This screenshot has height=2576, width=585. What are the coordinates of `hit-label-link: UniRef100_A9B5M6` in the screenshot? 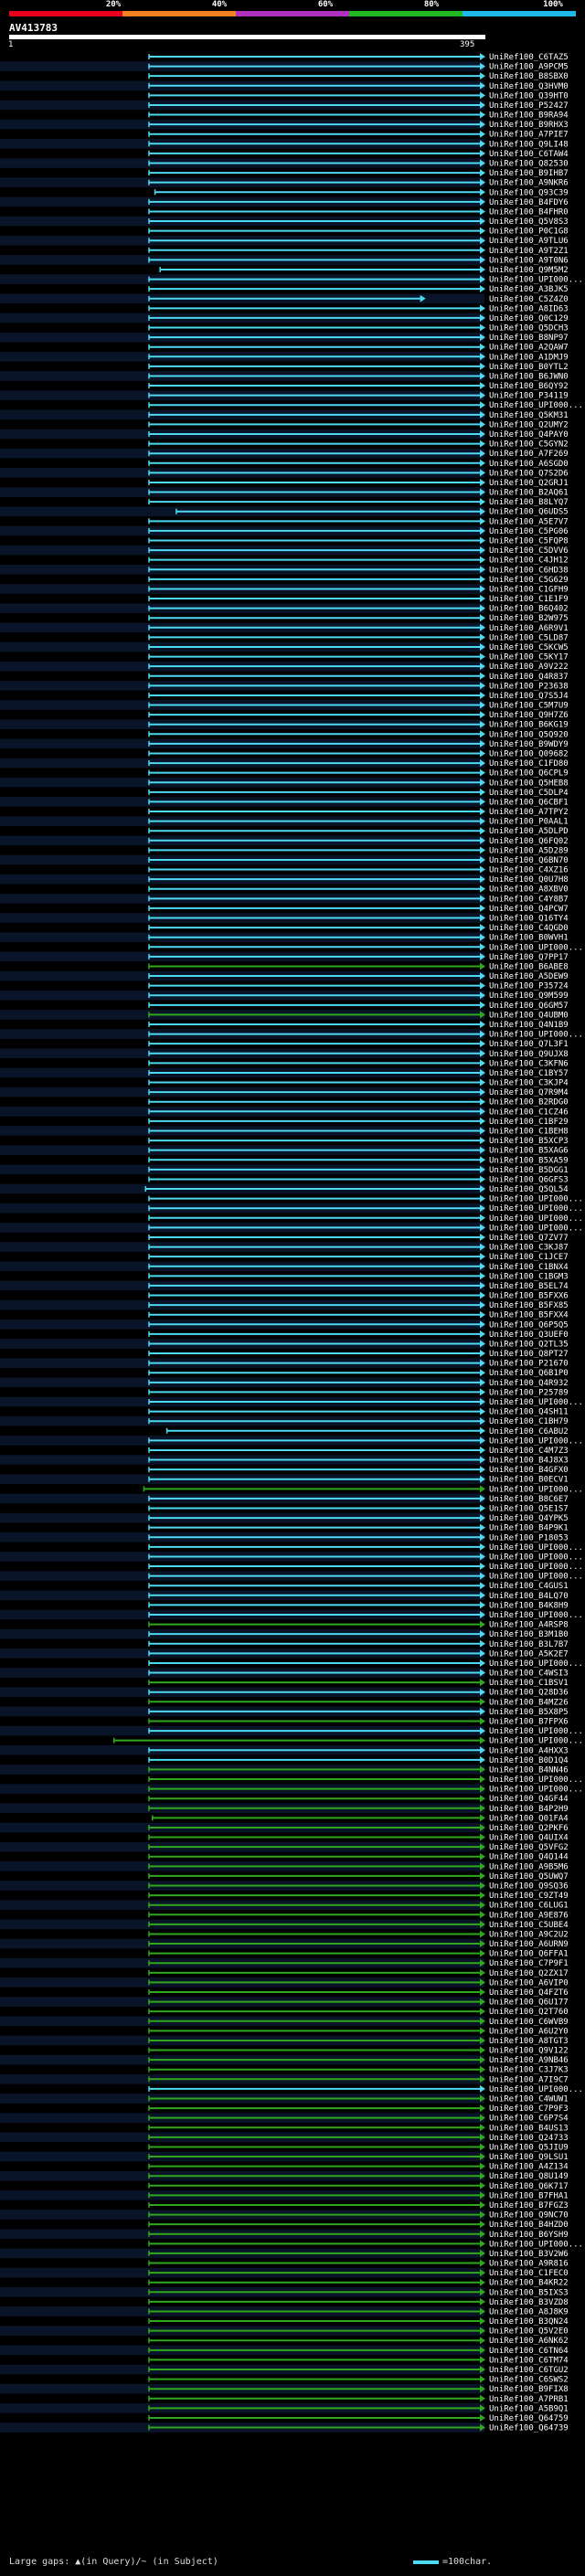 It's located at (529, 1866).